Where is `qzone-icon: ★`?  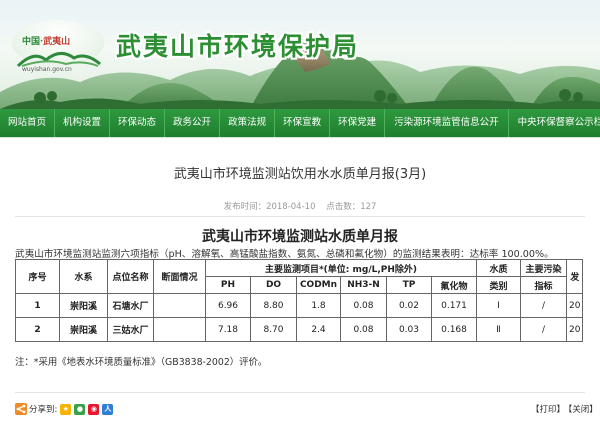
qzone-icon: ★ is located at coordinates (66, 409).